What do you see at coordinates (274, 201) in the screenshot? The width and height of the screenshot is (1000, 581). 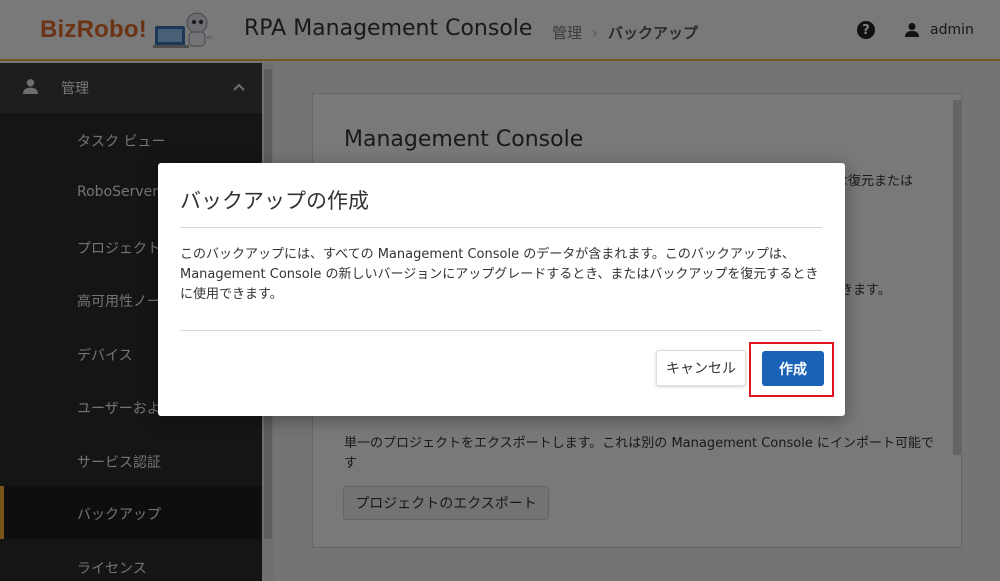 I see `dialog-title: バックアップの作成` at bounding box center [274, 201].